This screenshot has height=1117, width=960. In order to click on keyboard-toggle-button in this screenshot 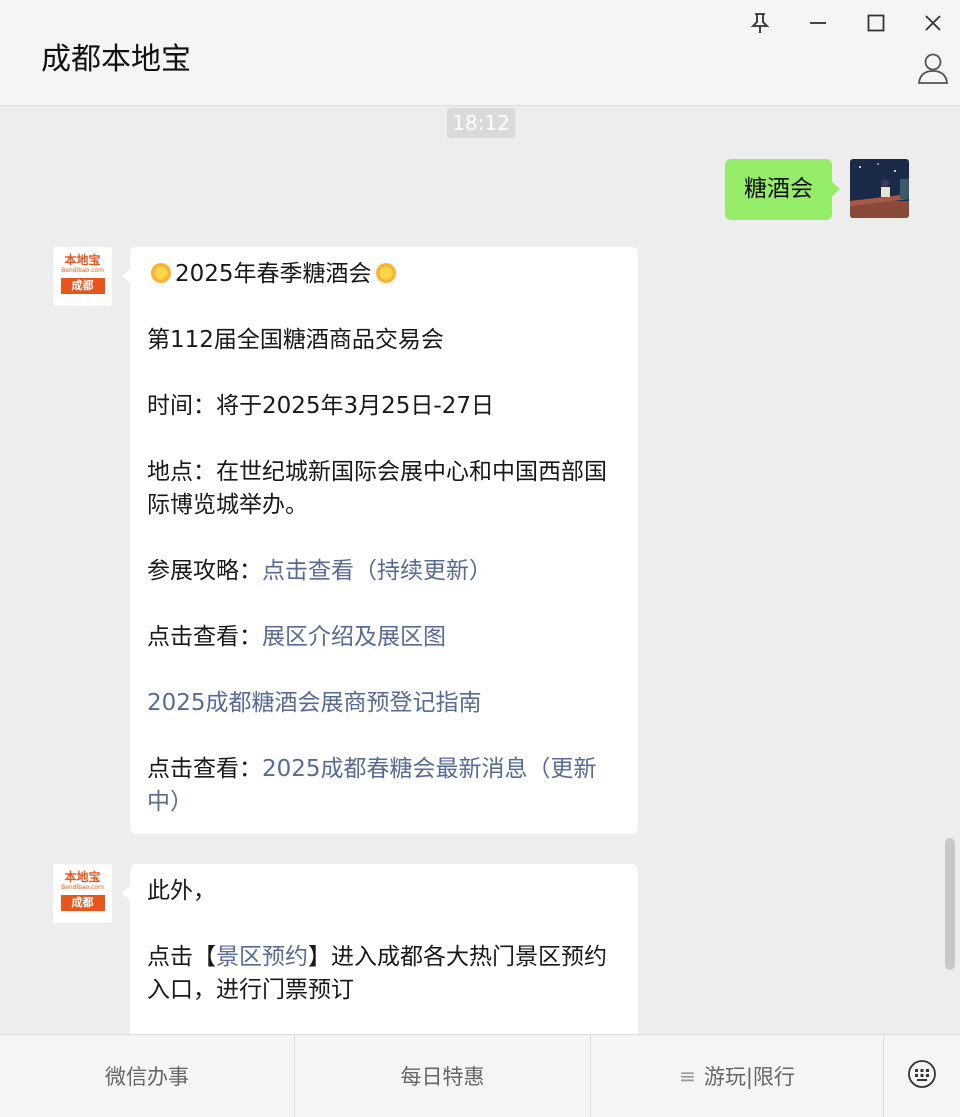, I will do `click(922, 1076)`.